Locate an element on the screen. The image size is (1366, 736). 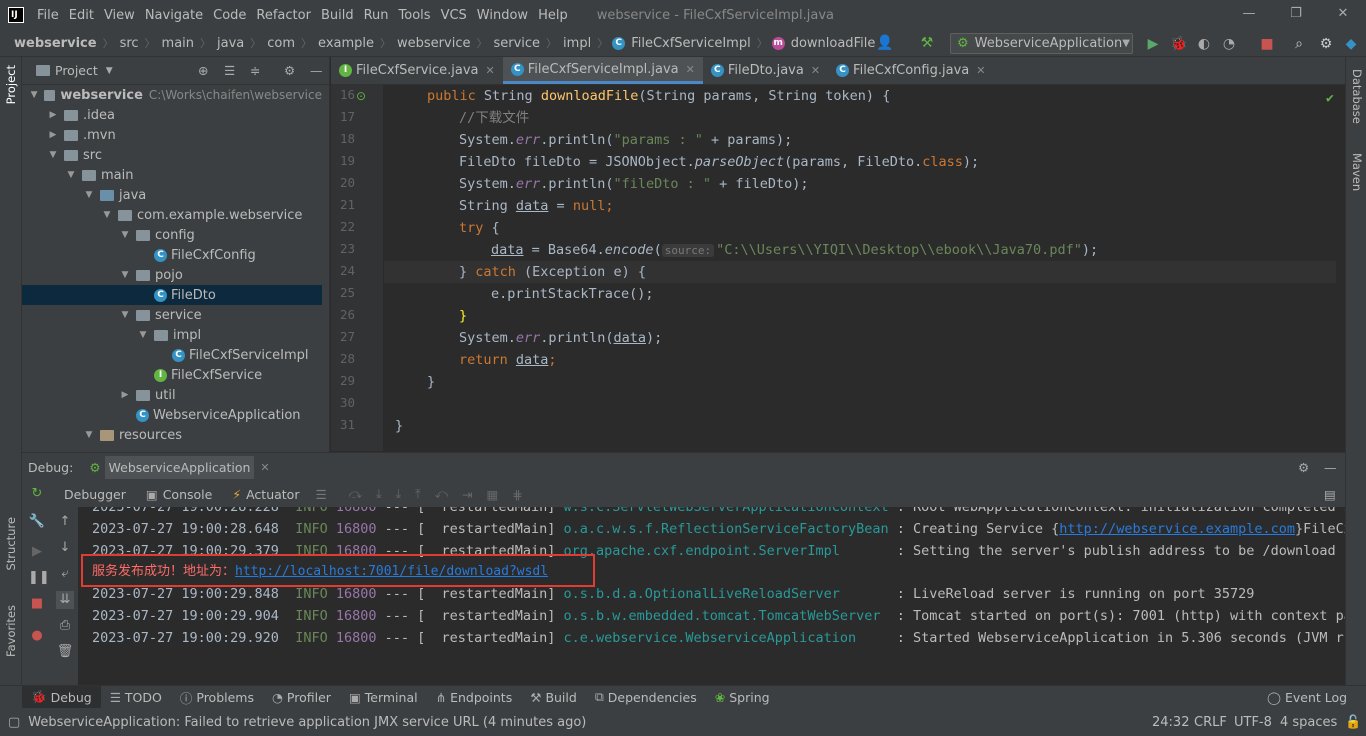
event-log-button: ◯ Event Log is located at coordinates (1307, 697).